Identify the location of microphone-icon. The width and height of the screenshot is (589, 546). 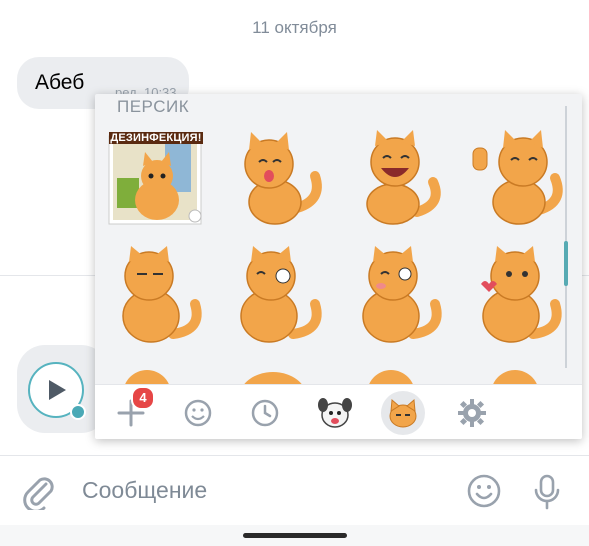
(547, 492).